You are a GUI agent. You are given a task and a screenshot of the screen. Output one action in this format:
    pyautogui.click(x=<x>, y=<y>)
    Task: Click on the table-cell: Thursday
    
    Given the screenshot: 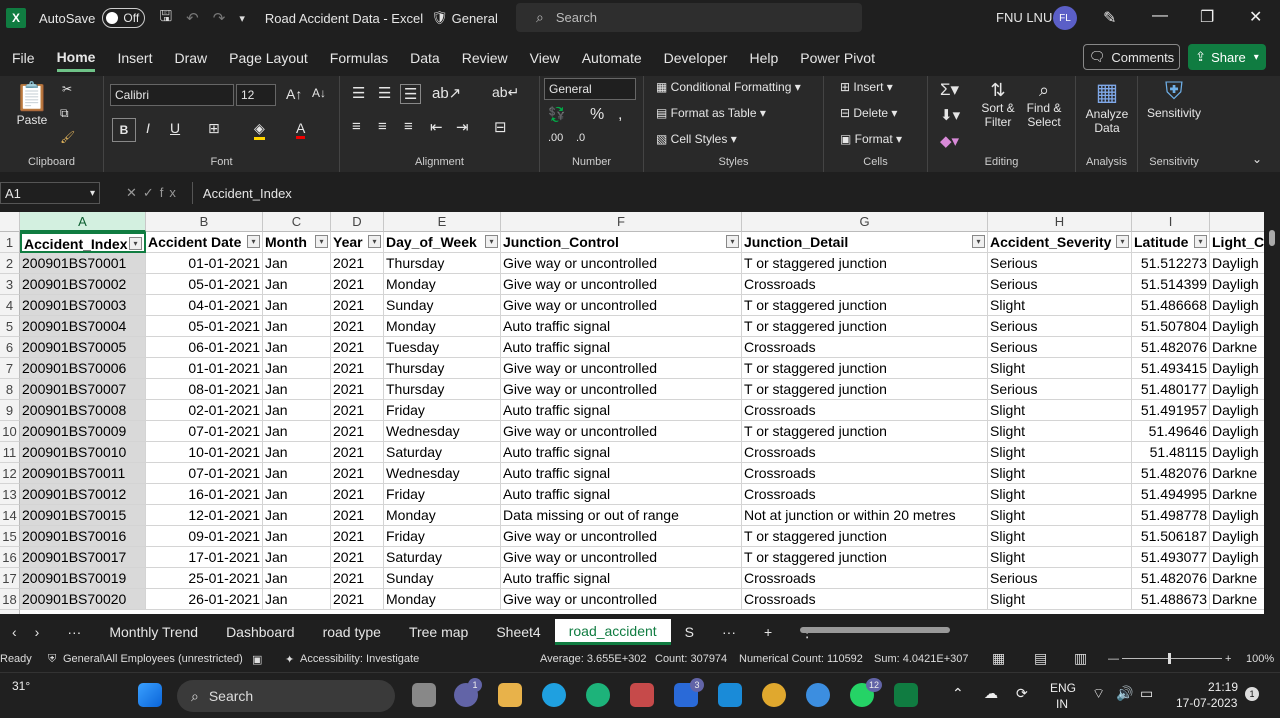 What is the action you would take?
    pyautogui.click(x=442, y=368)
    